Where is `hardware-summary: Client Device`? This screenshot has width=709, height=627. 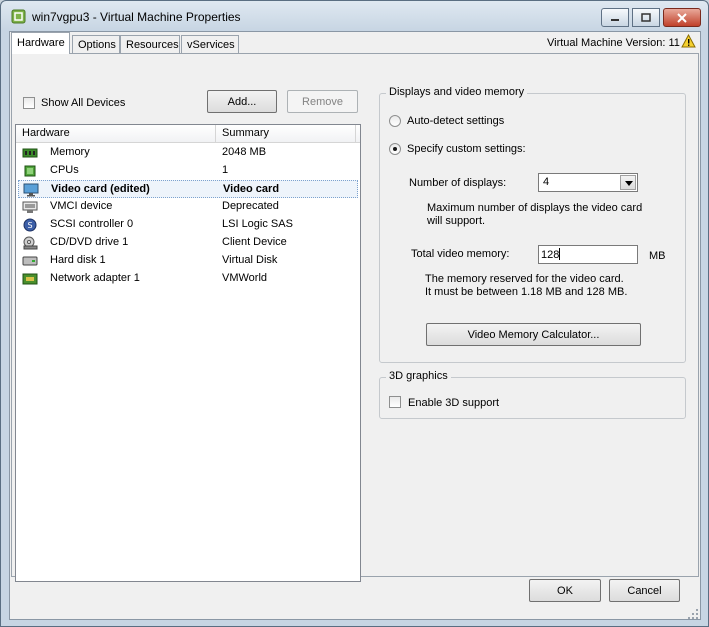
hardware-summary: Client Device is located at coordinates (254, 242).